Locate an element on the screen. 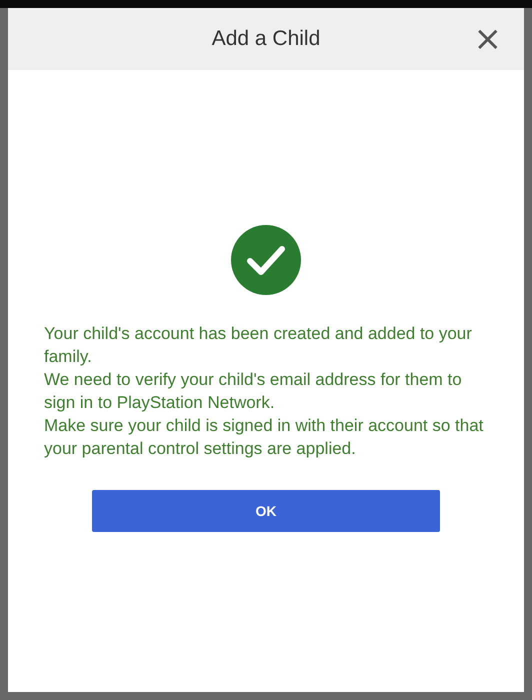 Image resolution: width=532 pixels, height=700 pixels. dialog-title: Add a Child is located at coordinates (266, 39).